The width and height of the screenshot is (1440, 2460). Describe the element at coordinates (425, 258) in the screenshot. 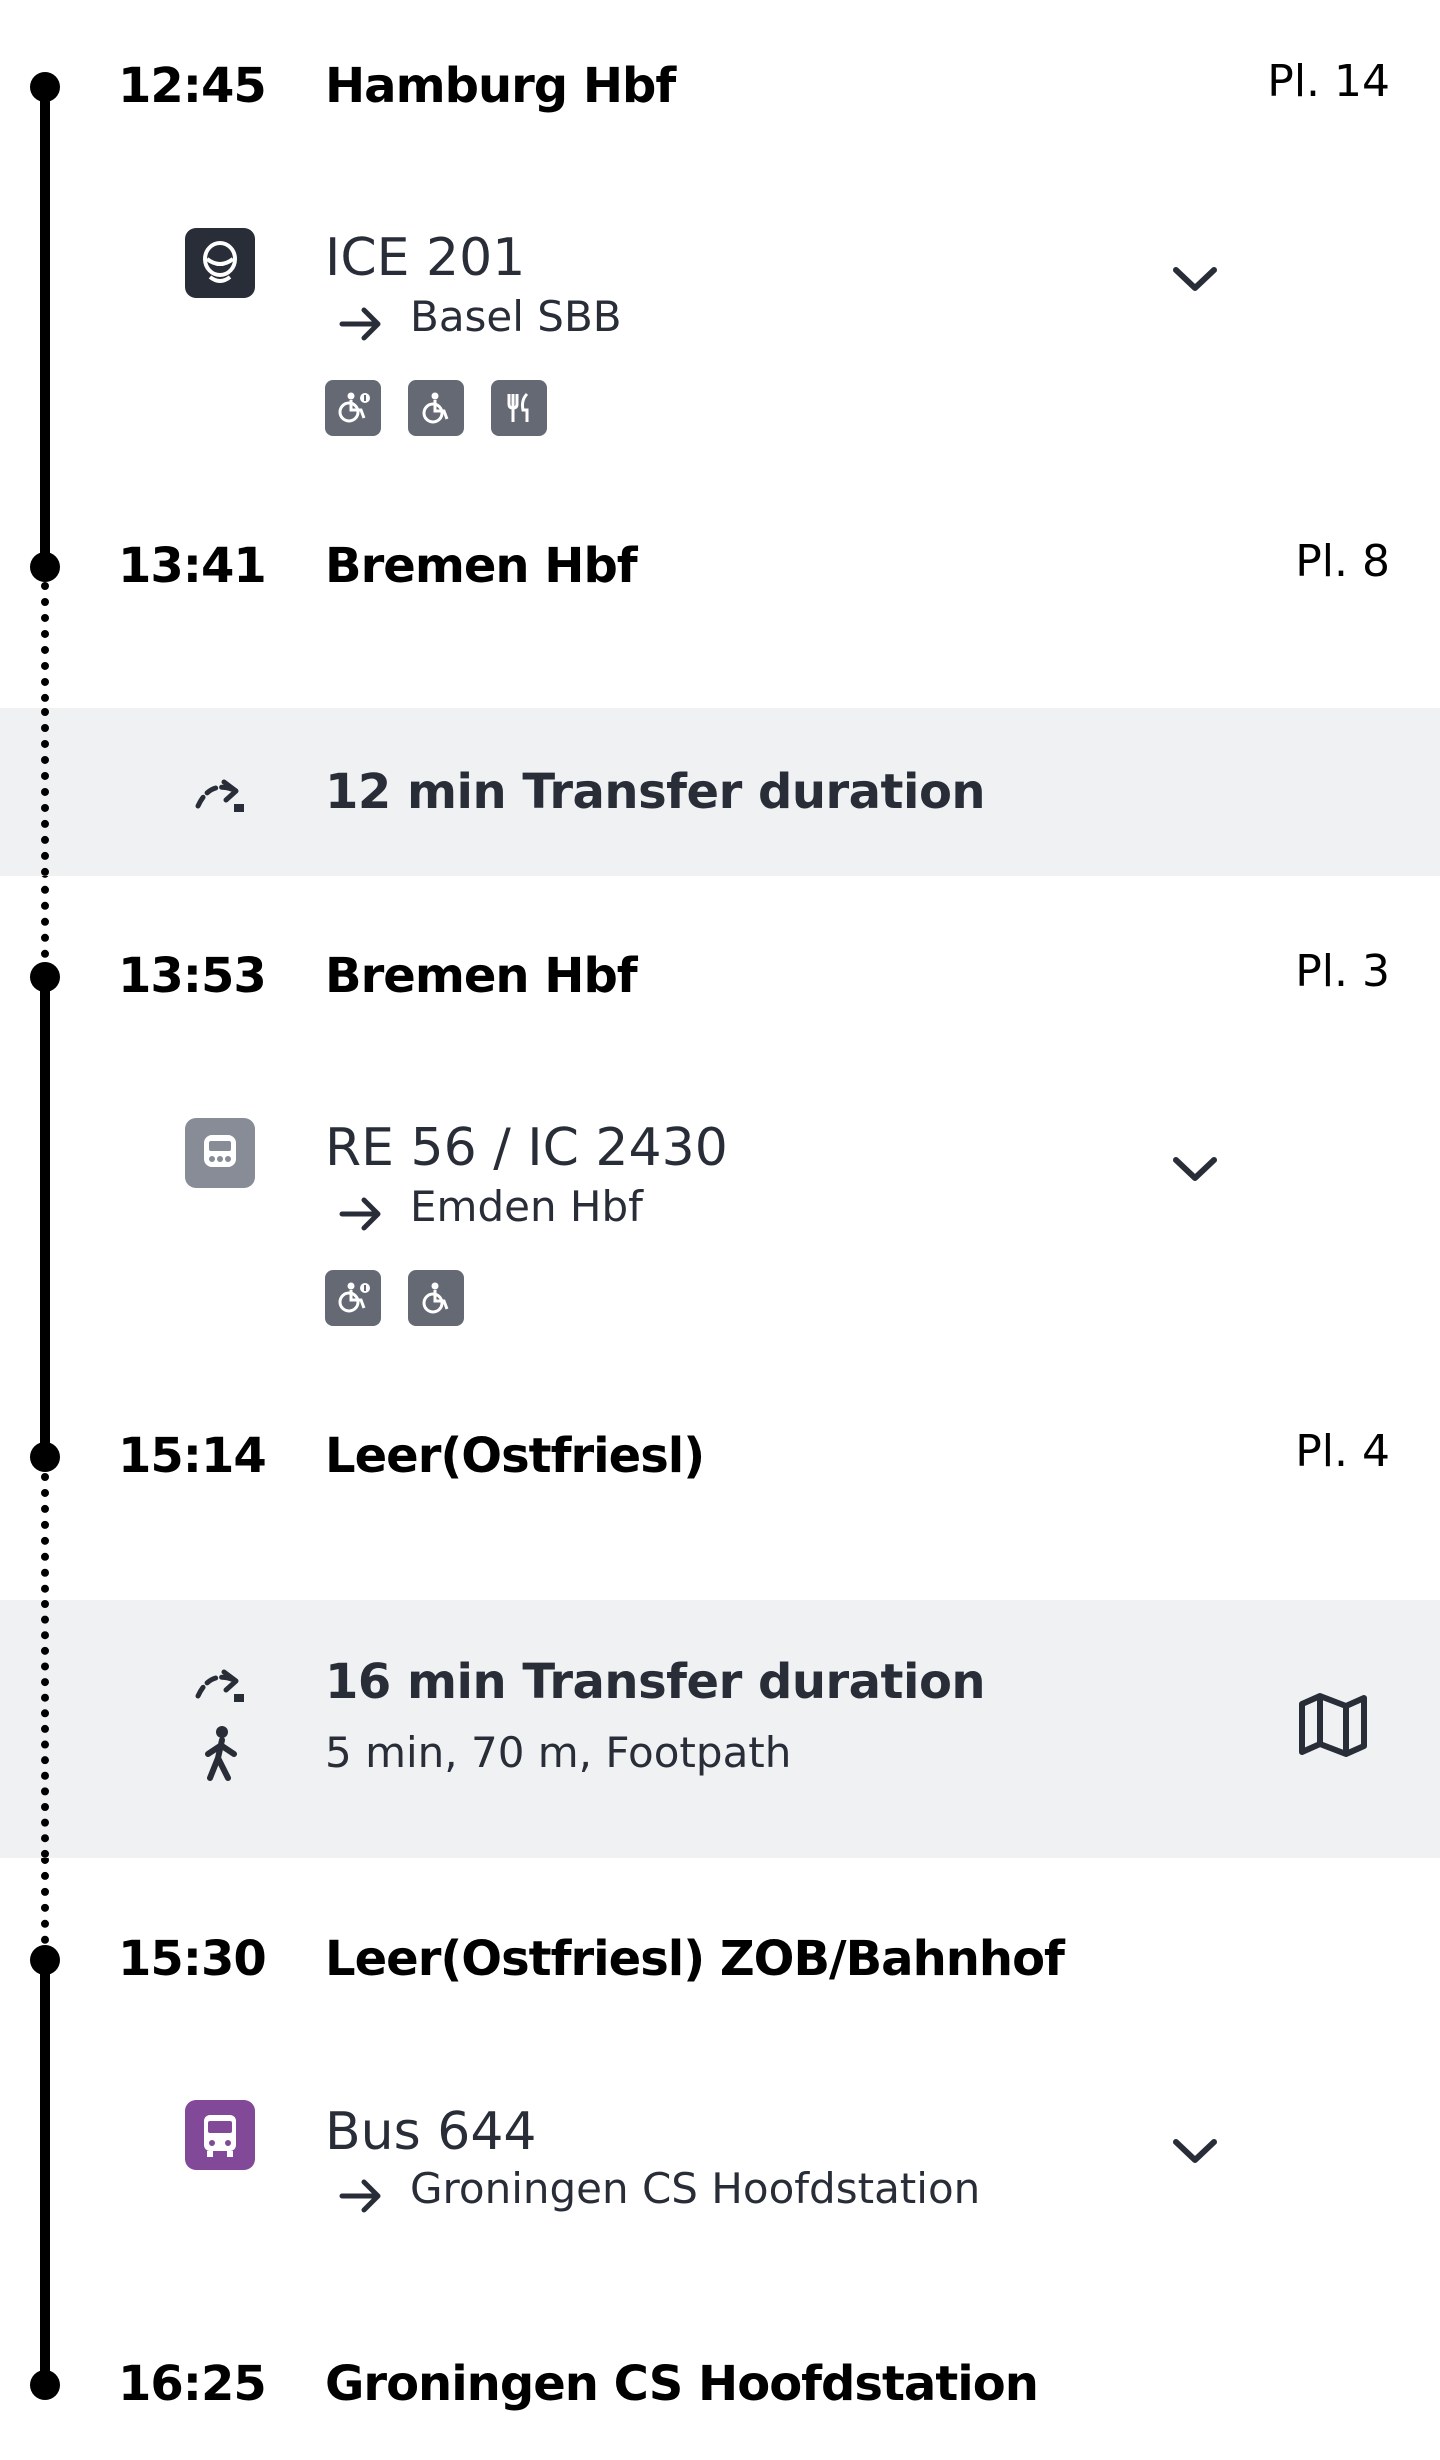

I see `train-name: ICE 201` at that location.